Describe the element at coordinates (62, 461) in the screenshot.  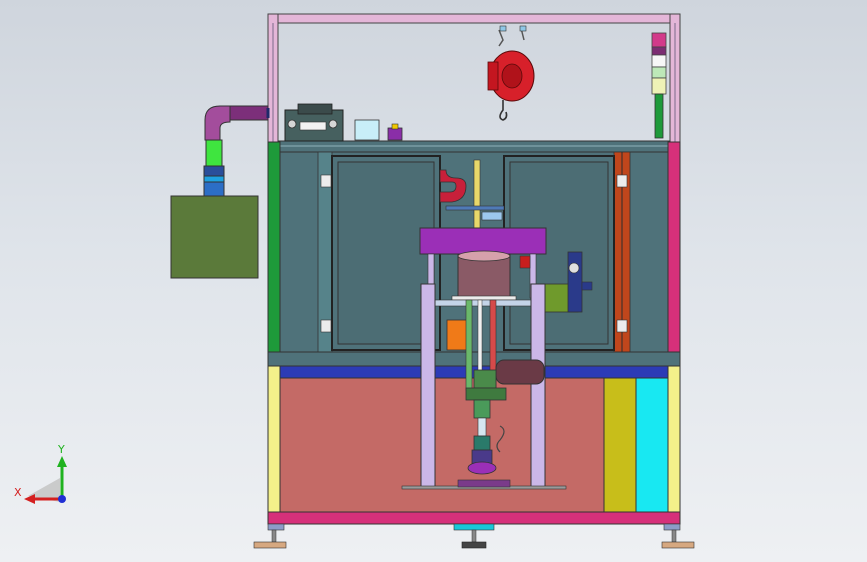
I see `triad-y-arrow` at that location.